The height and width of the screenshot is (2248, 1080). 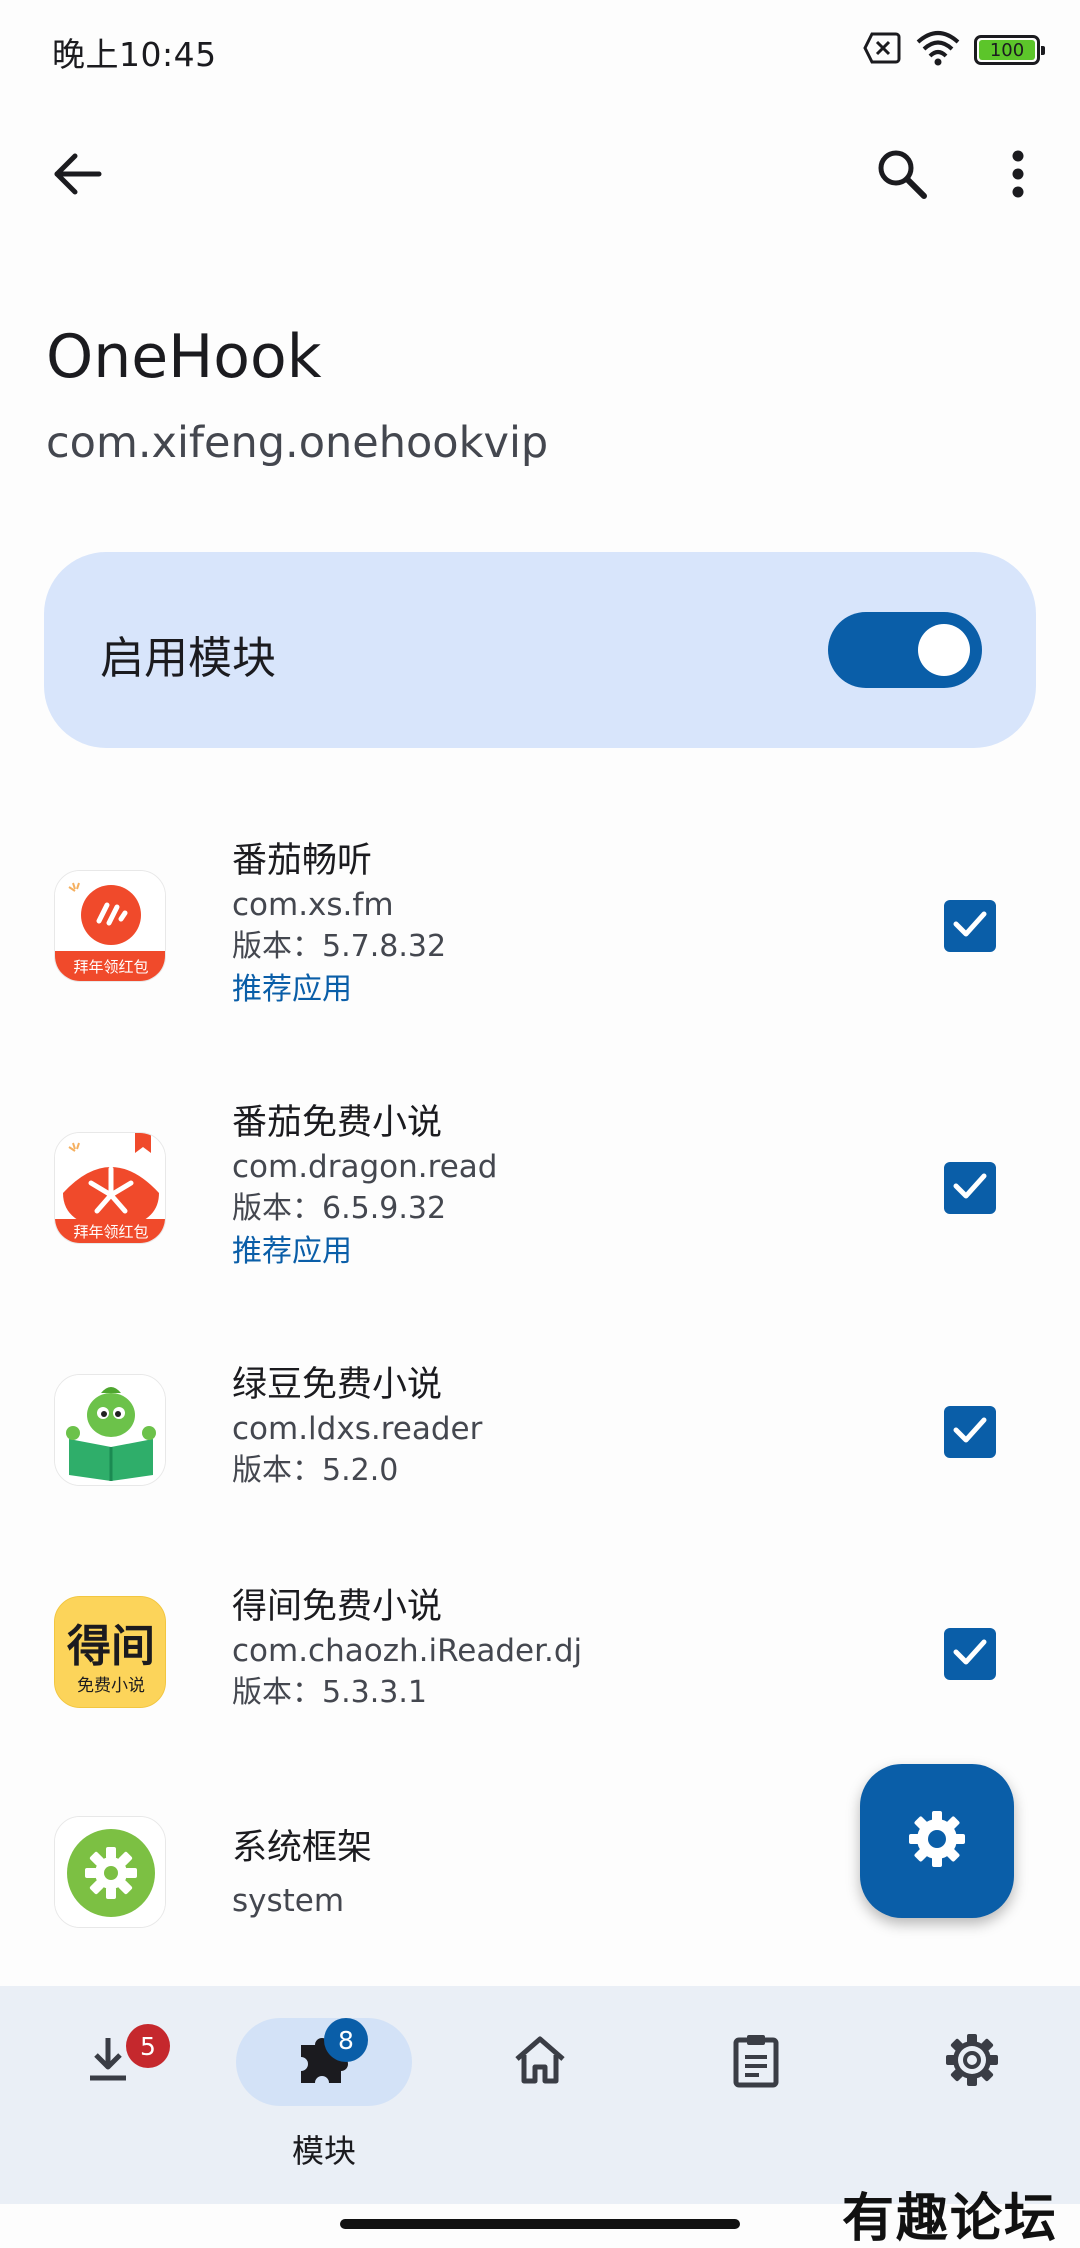 I want to click on switch-thumb, so click(x=944, y=650).